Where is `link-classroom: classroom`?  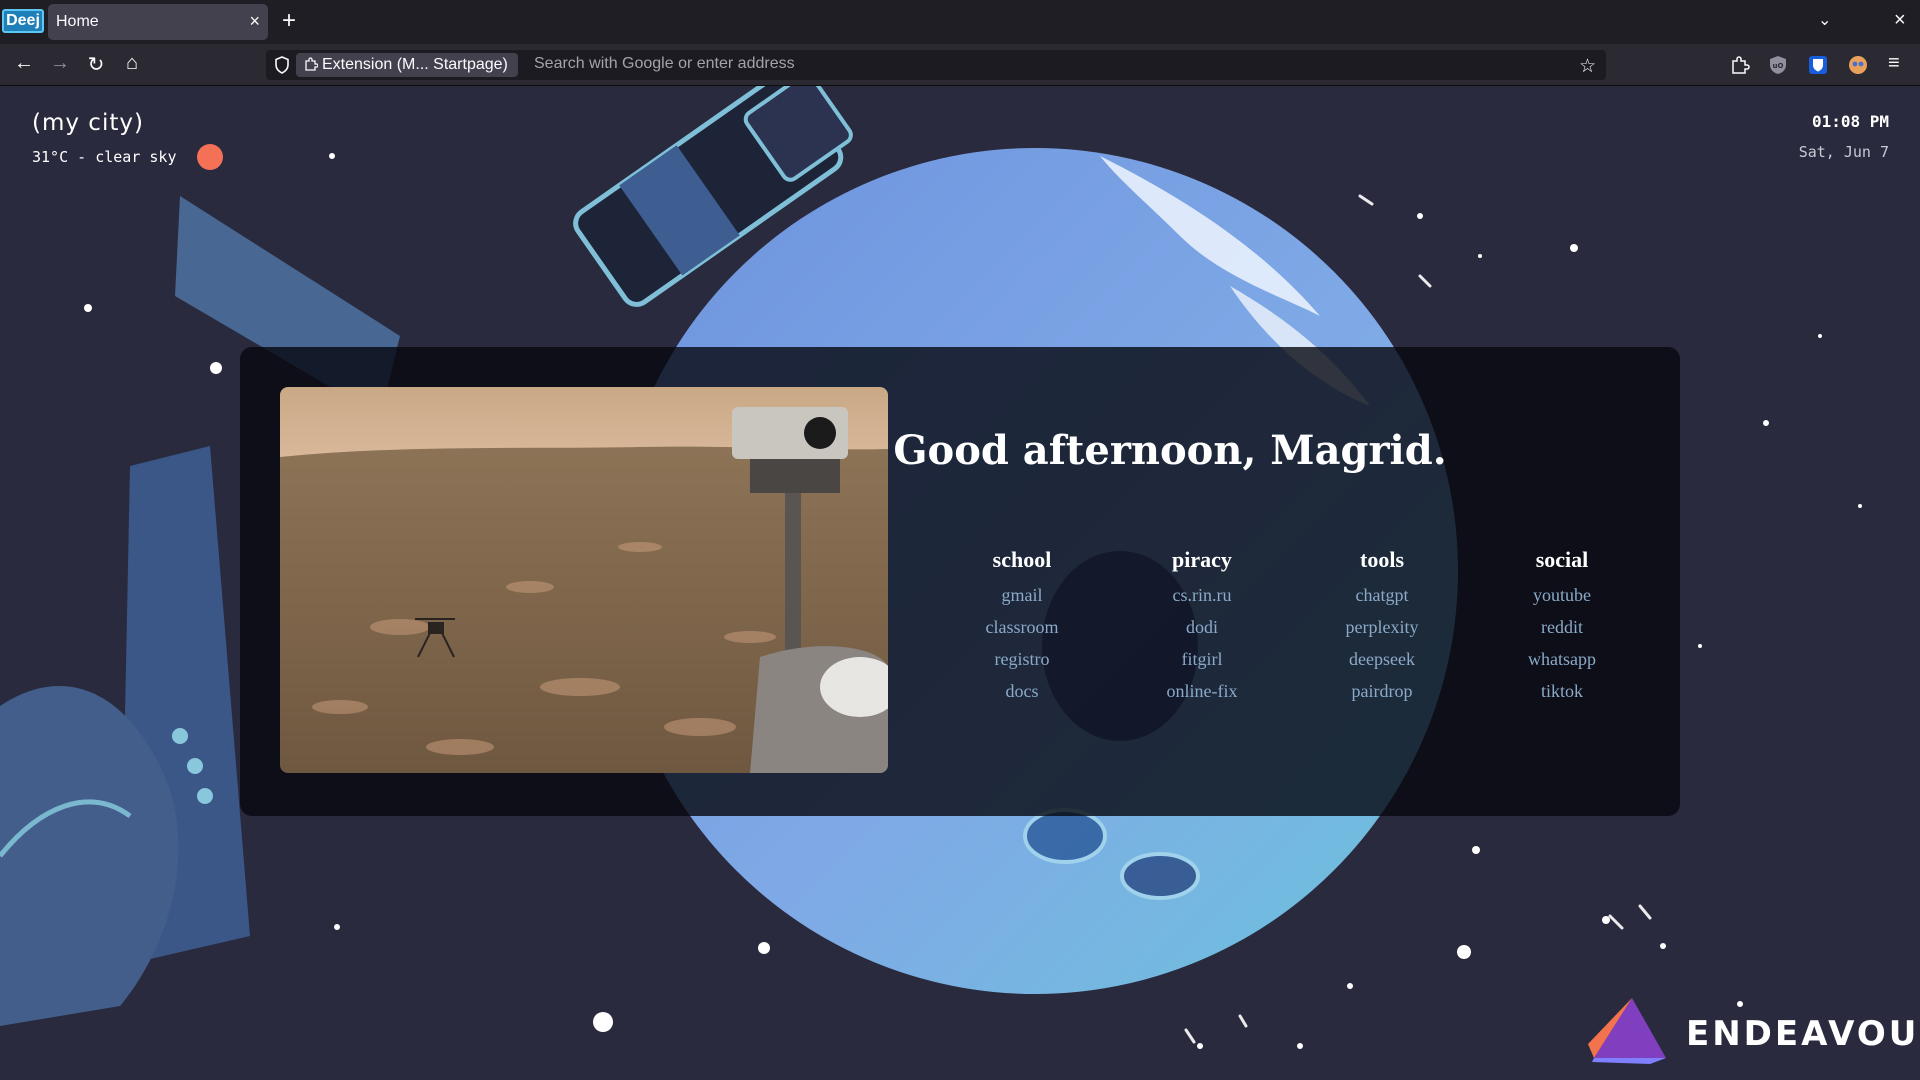 link-classroom: classroom is located at coordinates (1022, 627).